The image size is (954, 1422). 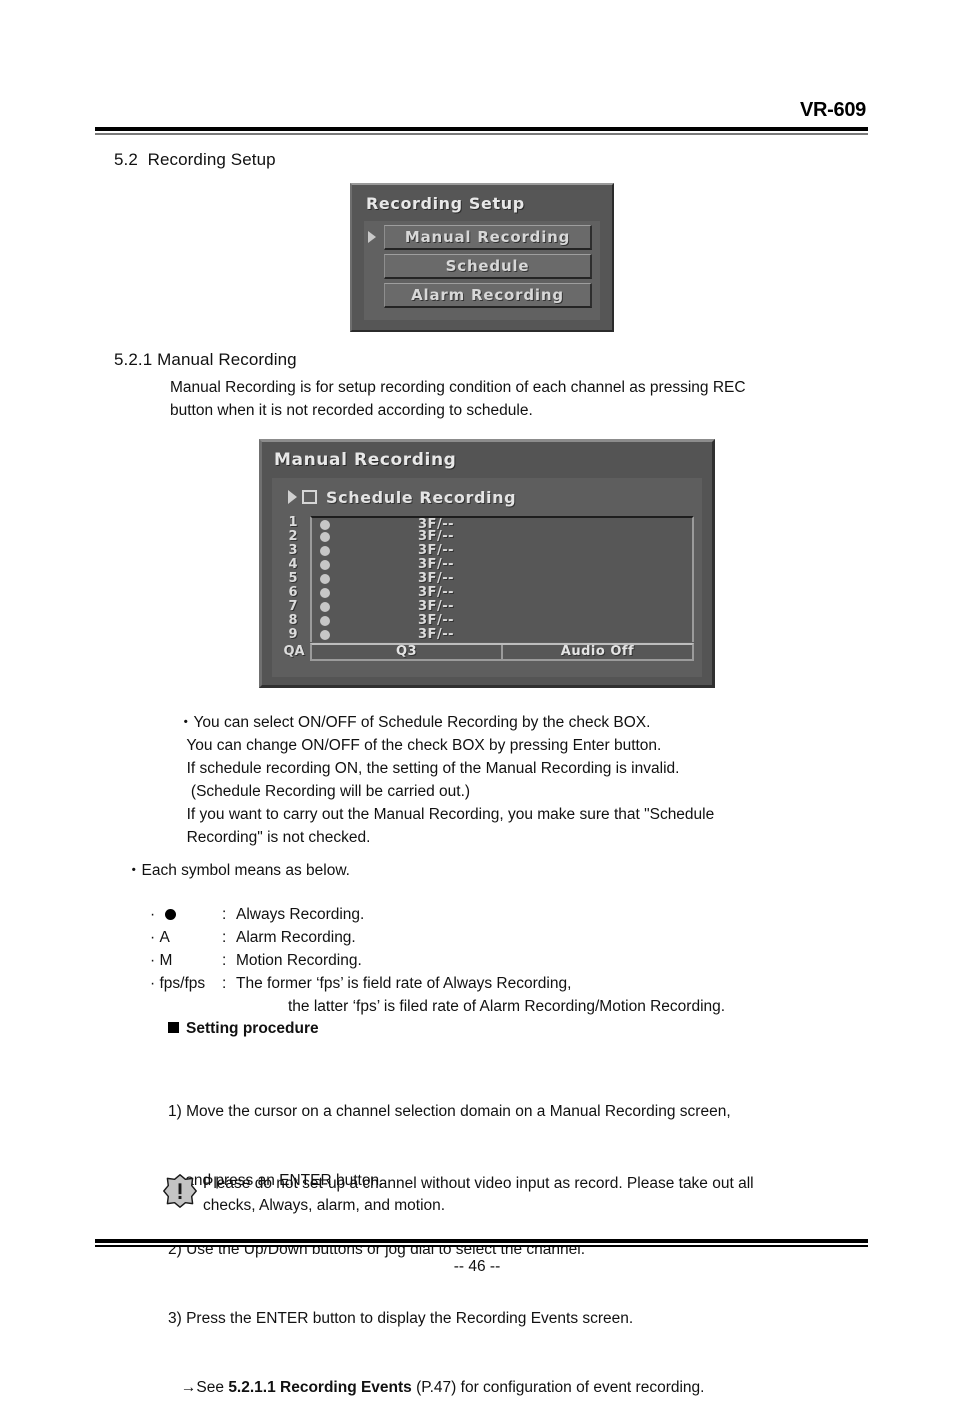 I want to click on legend-key-alarm: · A, so click(x=160, y=937).